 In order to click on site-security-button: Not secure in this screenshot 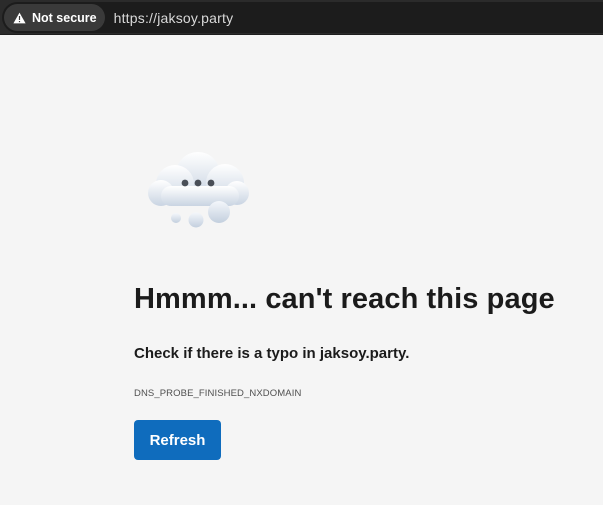, I will do `click(54, 17)`.